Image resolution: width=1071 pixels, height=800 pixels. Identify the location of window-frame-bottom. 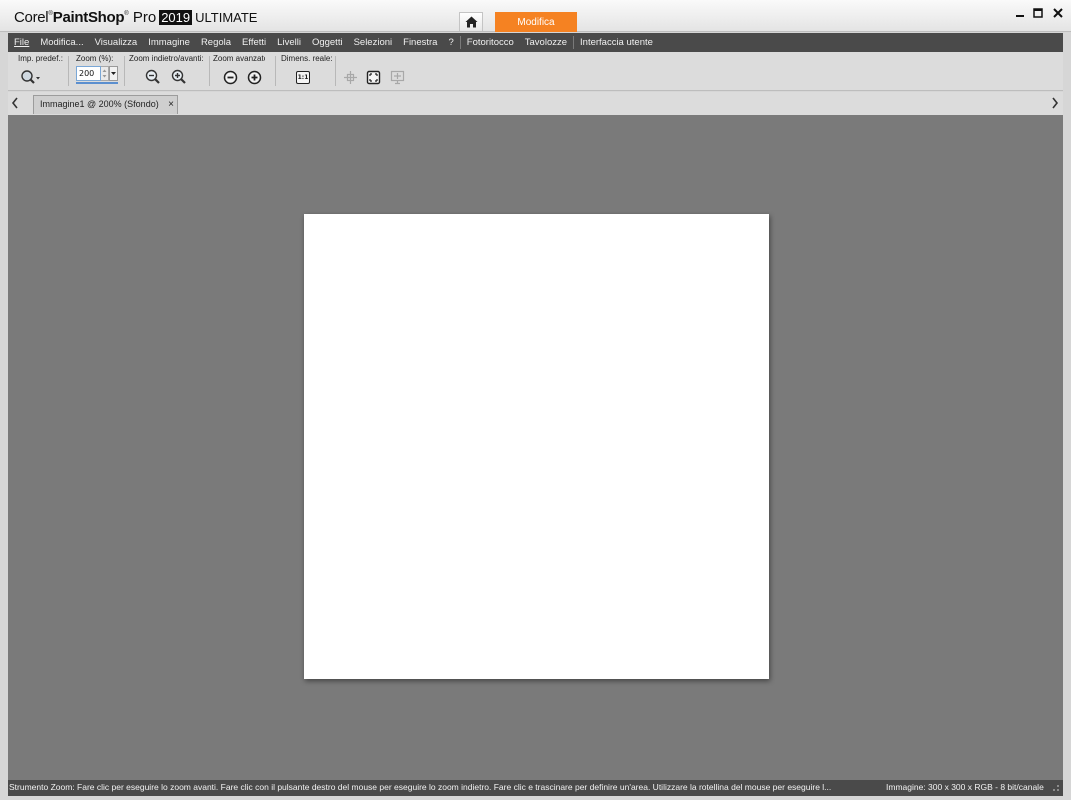
(535, 798).